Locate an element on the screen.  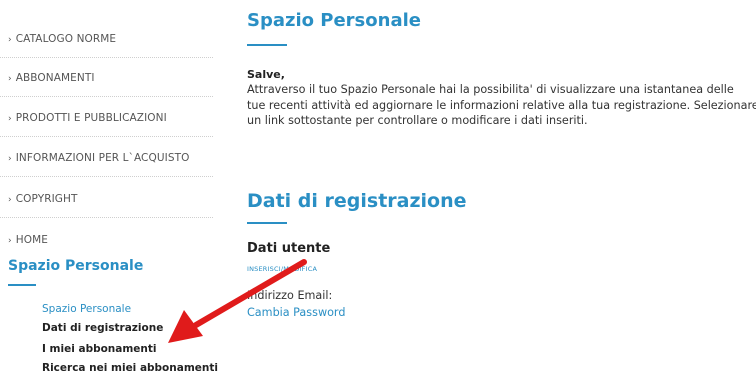
page-title: Spazio Personale is located at coordinates (334, 20).